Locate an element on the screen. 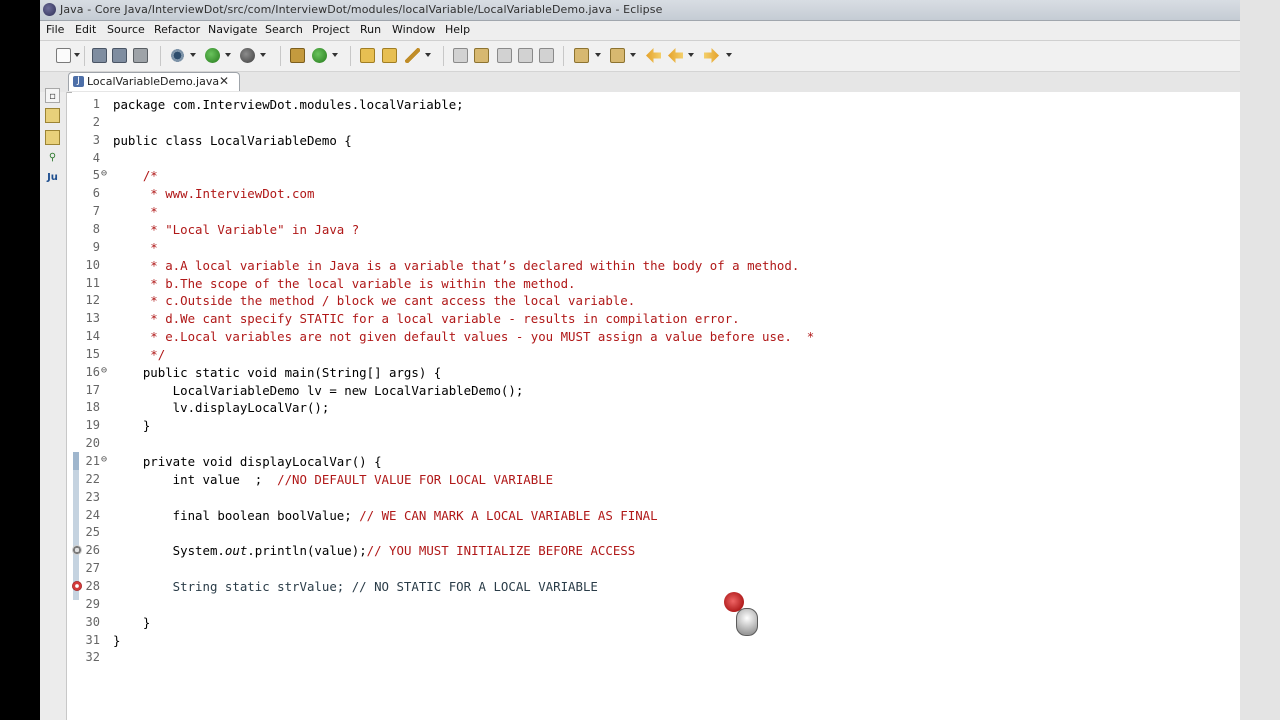 Image resolution: width=1280 pixels, height=720 pixels. code-line: 27 is located at coordinates (660, 568).